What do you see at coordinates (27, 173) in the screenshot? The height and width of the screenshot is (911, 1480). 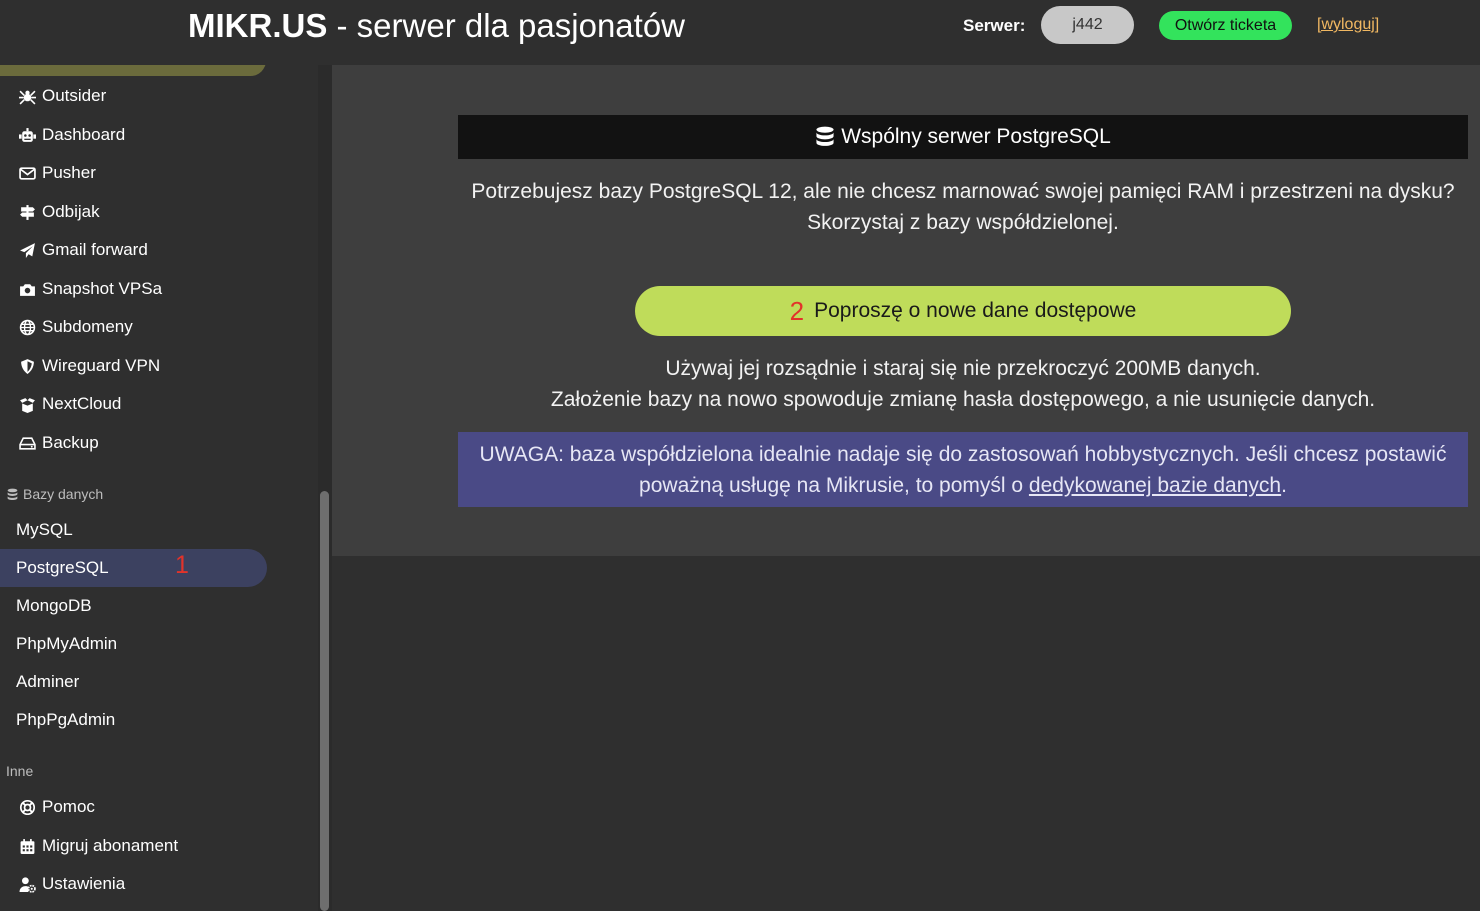 I see `envelope-icon` at bounding box center [27, 173].